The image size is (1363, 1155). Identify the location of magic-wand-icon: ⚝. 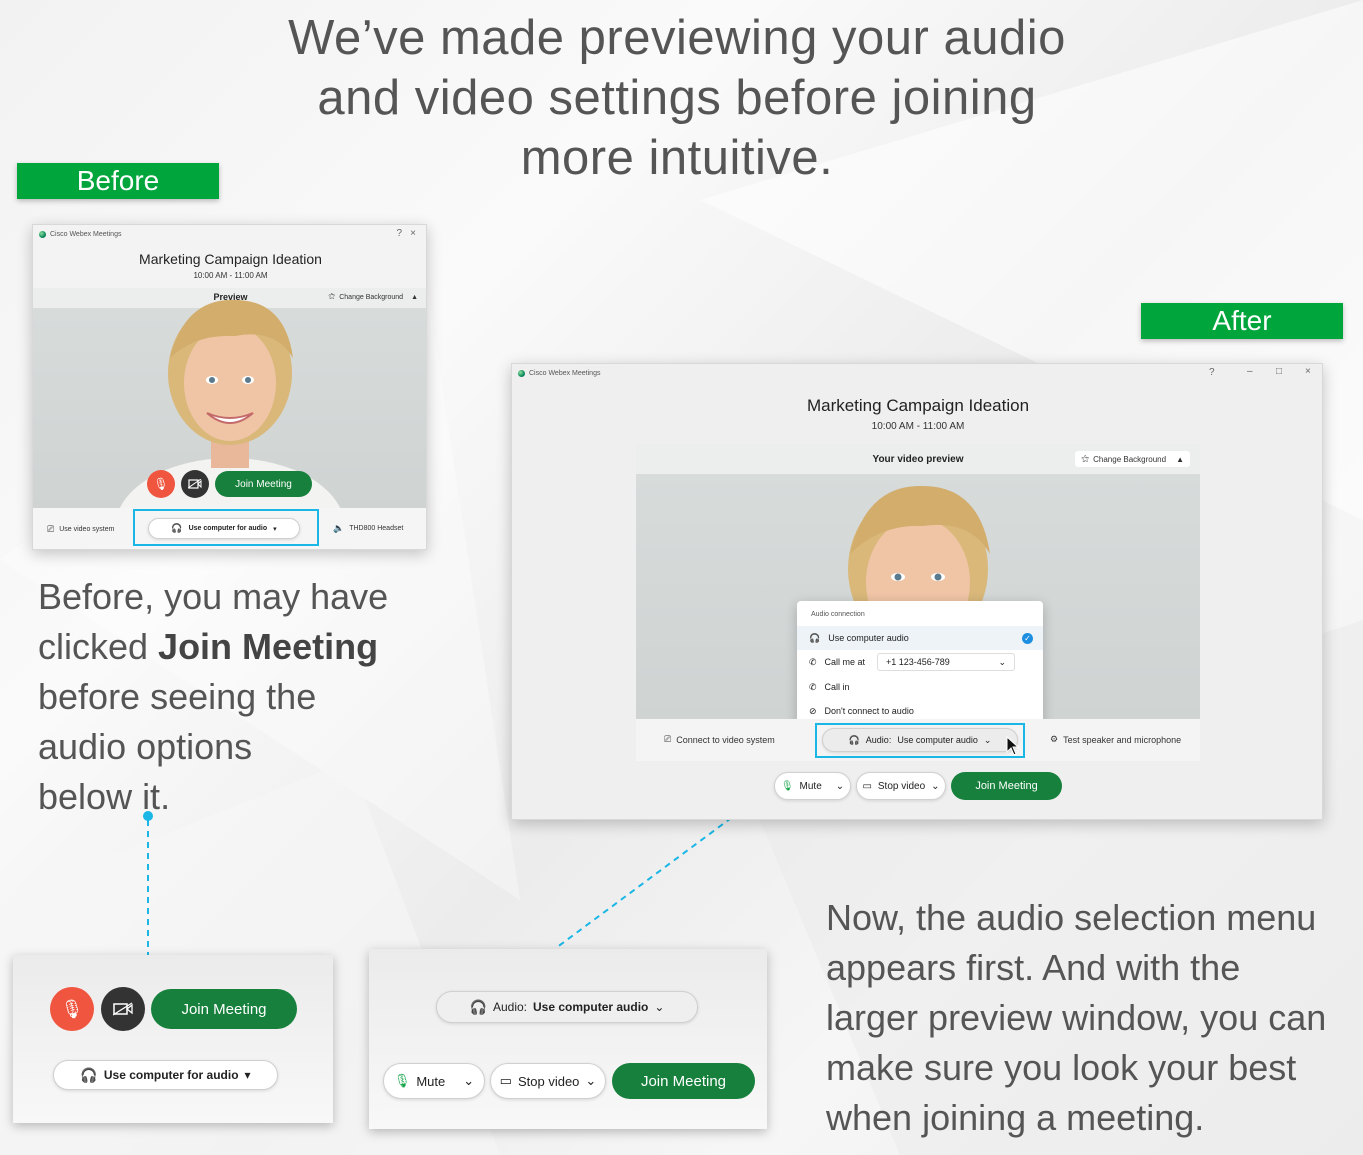
(1085, 458).